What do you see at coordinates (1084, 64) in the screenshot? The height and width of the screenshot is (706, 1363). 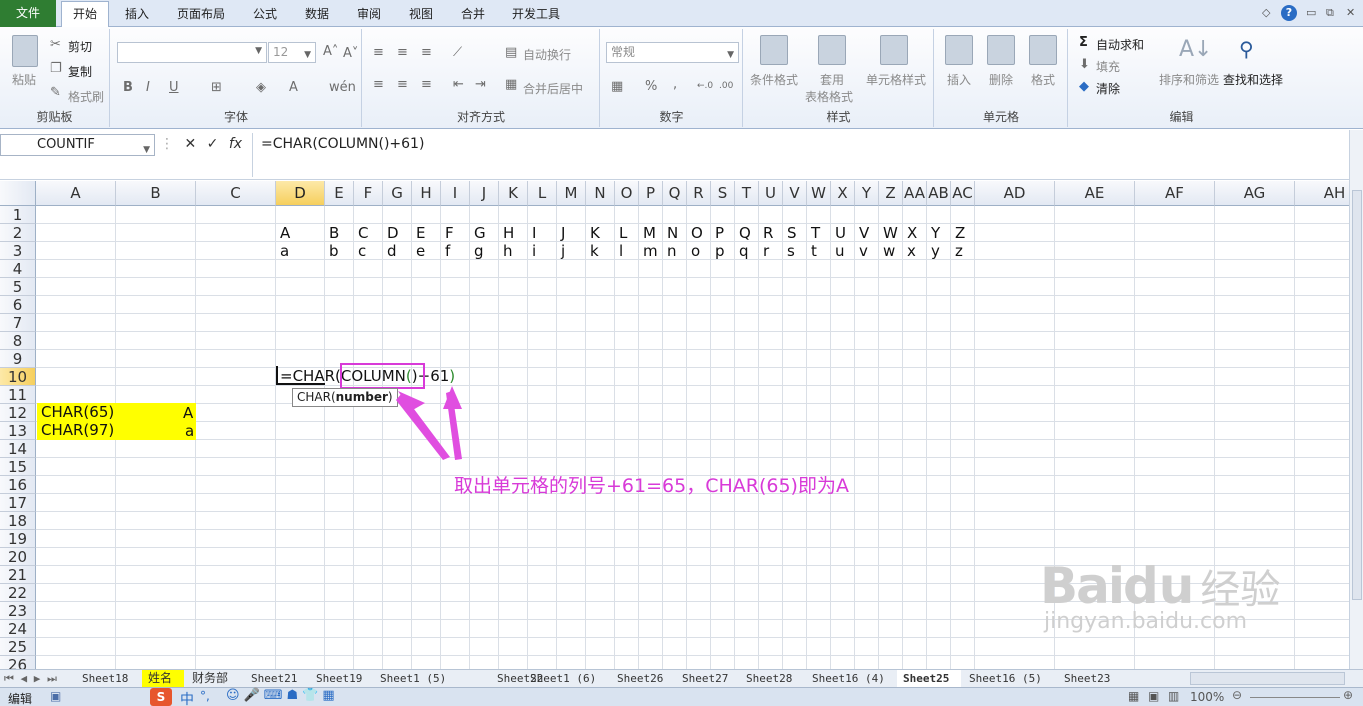 I see `fill-icon: ⬇` at bounding box center [1084, 64].